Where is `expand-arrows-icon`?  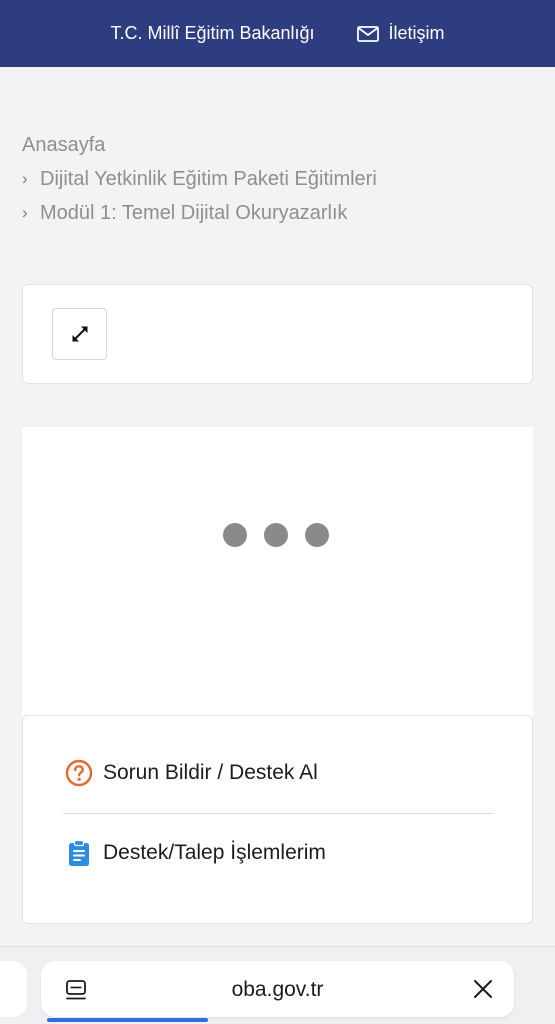
expand-arrows-icon is located at coordinates (79, 334).